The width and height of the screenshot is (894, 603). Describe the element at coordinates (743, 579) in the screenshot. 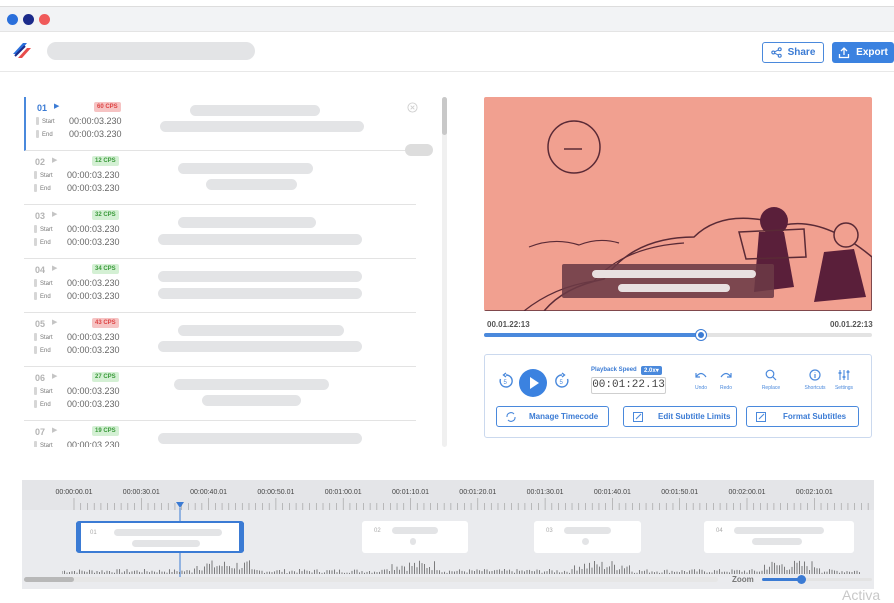

I see `zoom-label: Zoom` at that location.